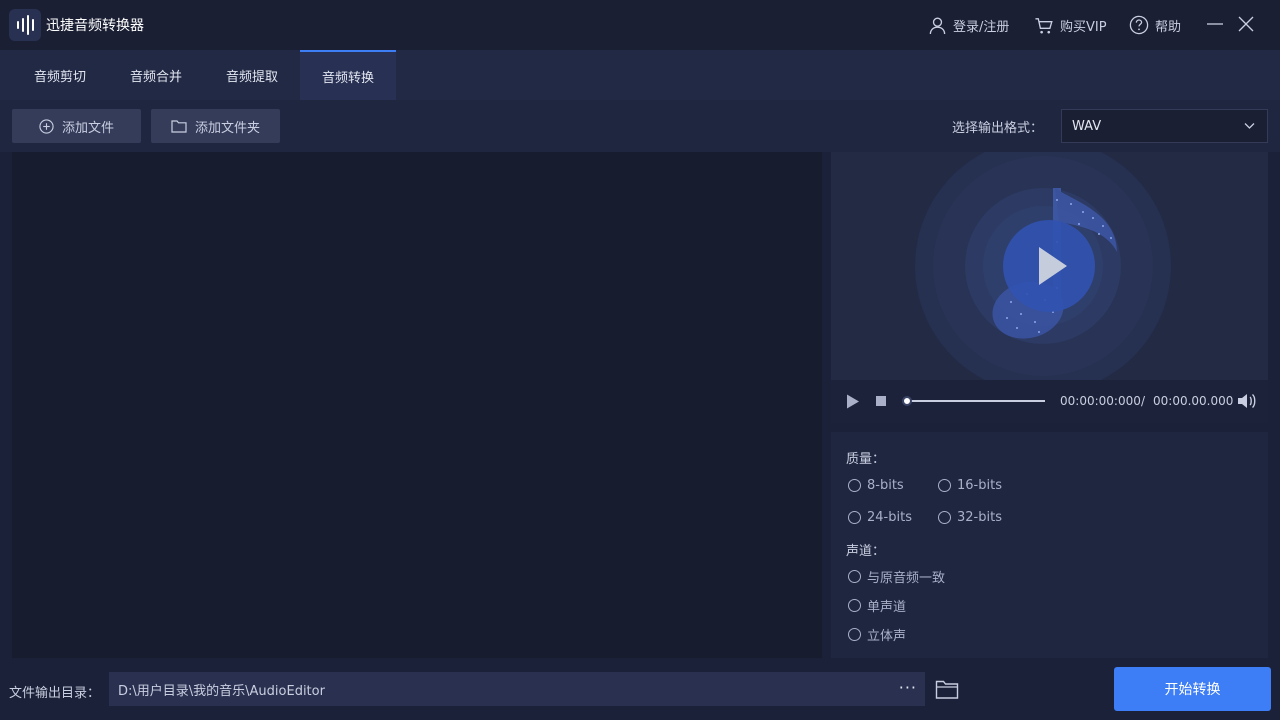 The image size is (1280, 720). Describe the element at coordinates (908, 687) in the screenshot. I see `more-options-button: ···` at that location.